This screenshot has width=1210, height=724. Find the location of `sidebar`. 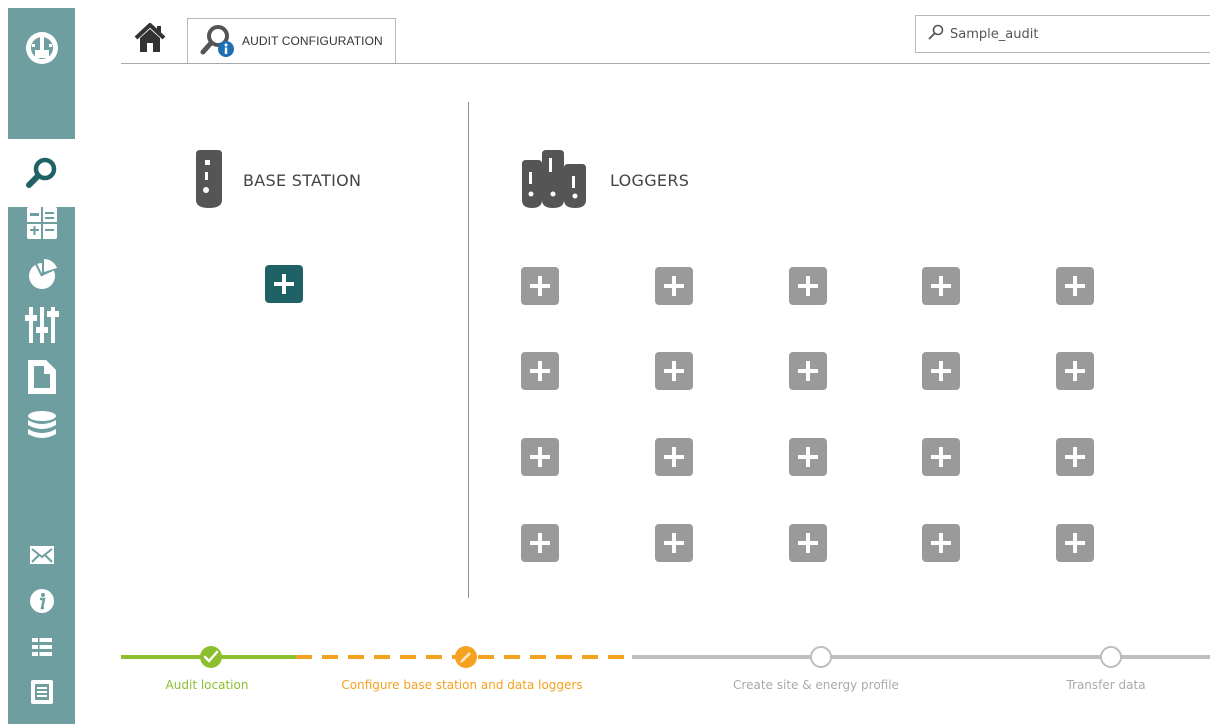

sidebar is located at coordinates (41, 366).